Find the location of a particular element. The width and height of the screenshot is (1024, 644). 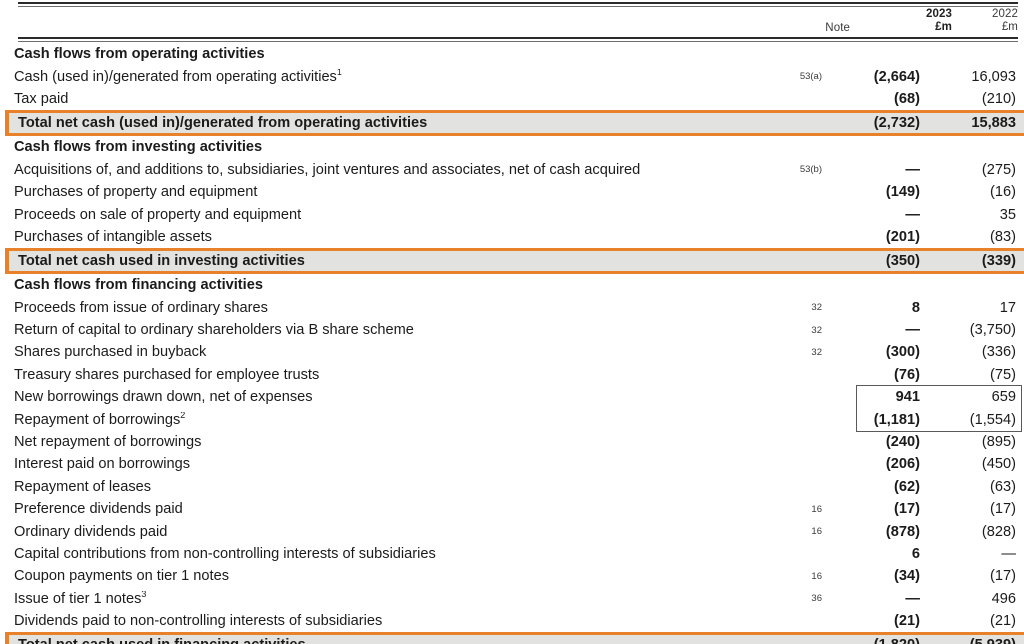

section-header-row: Cash flows from operating activities is located at coordinates (512, 54).